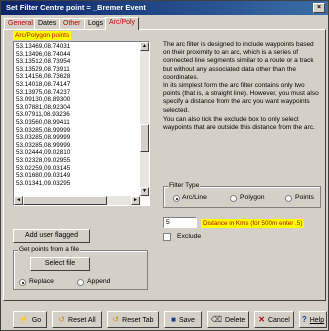 Image resolution: width=329 pixels, height=331 pixels. Describe the element at coordinates (176, 198) in the screenshot. I see `arc-line-radio` at that location.